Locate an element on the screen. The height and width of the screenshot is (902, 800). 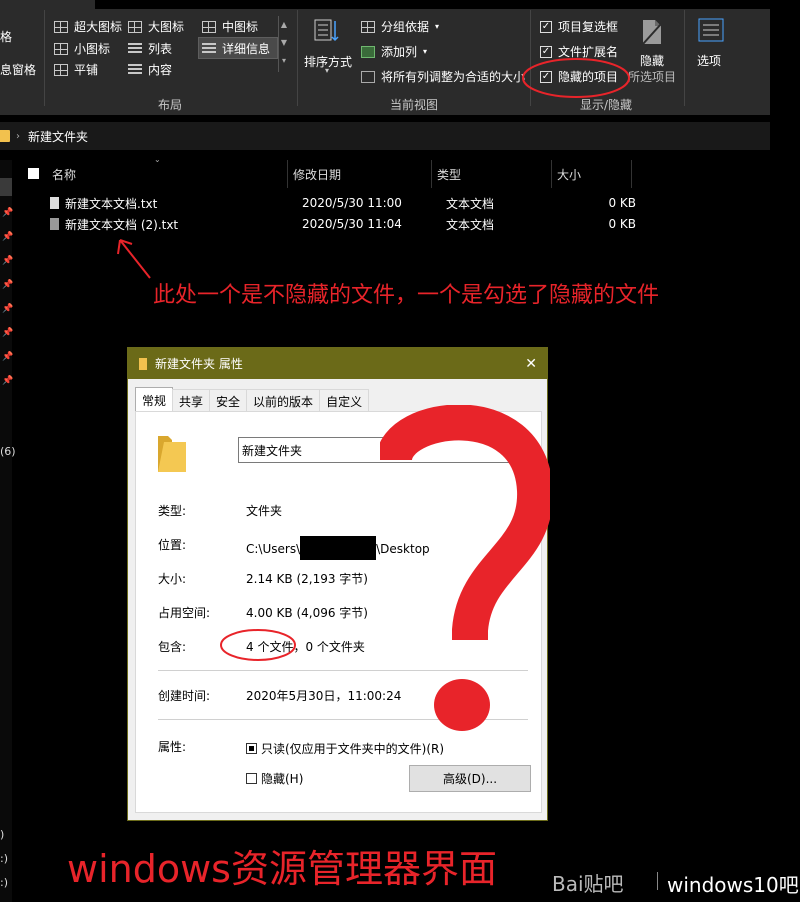
nav-selected-item is located at coordinates (6, 187).